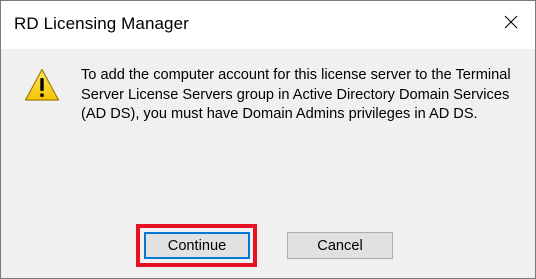 This screenshot has height=279, width=536. Describe the element at coordinates (101, 23) in the screenshot. I see `dialog-title: RD Licensing Manager` at that location.